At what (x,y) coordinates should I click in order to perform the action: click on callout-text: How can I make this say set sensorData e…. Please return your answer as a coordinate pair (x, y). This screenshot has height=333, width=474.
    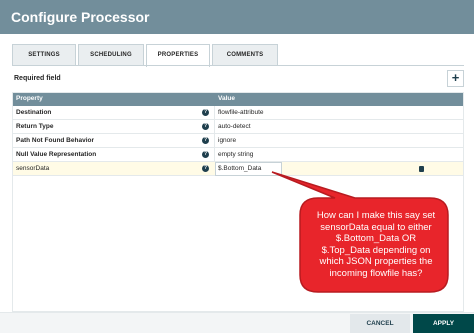
    Looking at the image, I should click on (376, 244).